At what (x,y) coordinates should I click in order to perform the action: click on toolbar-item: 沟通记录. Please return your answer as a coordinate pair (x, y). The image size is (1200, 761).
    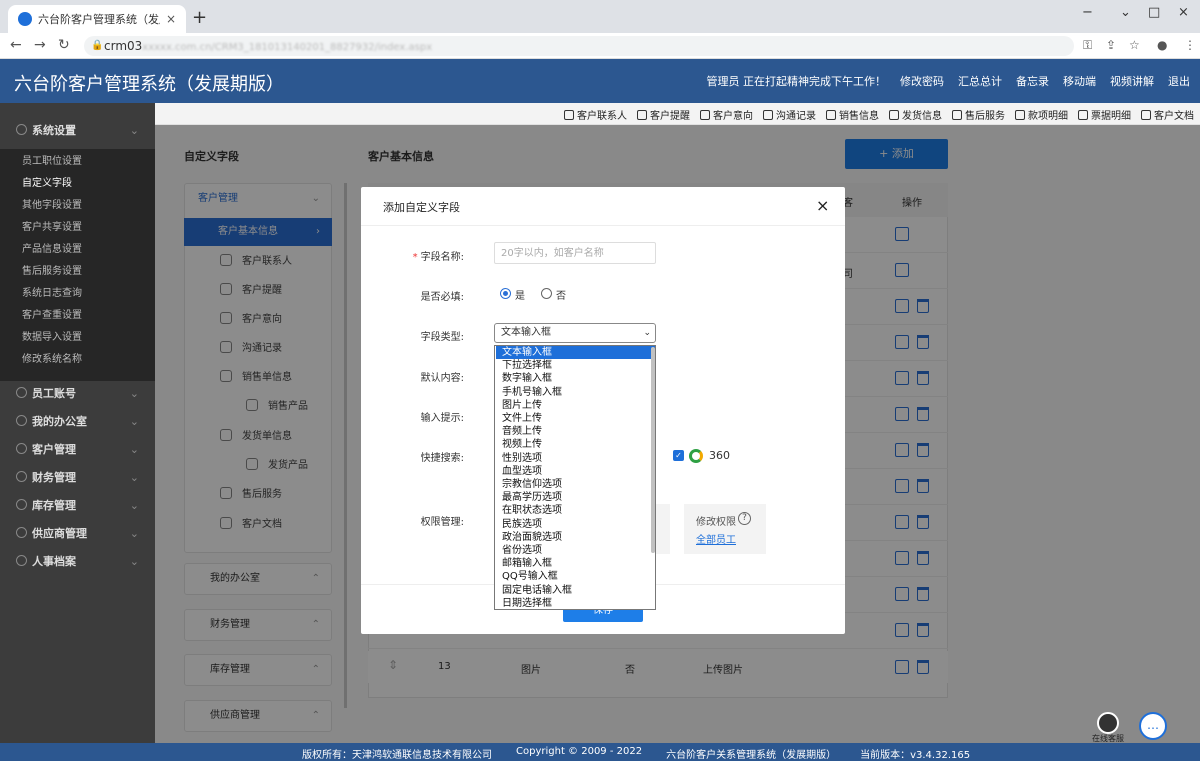
    Looking at the image, I should click on (789, 114).